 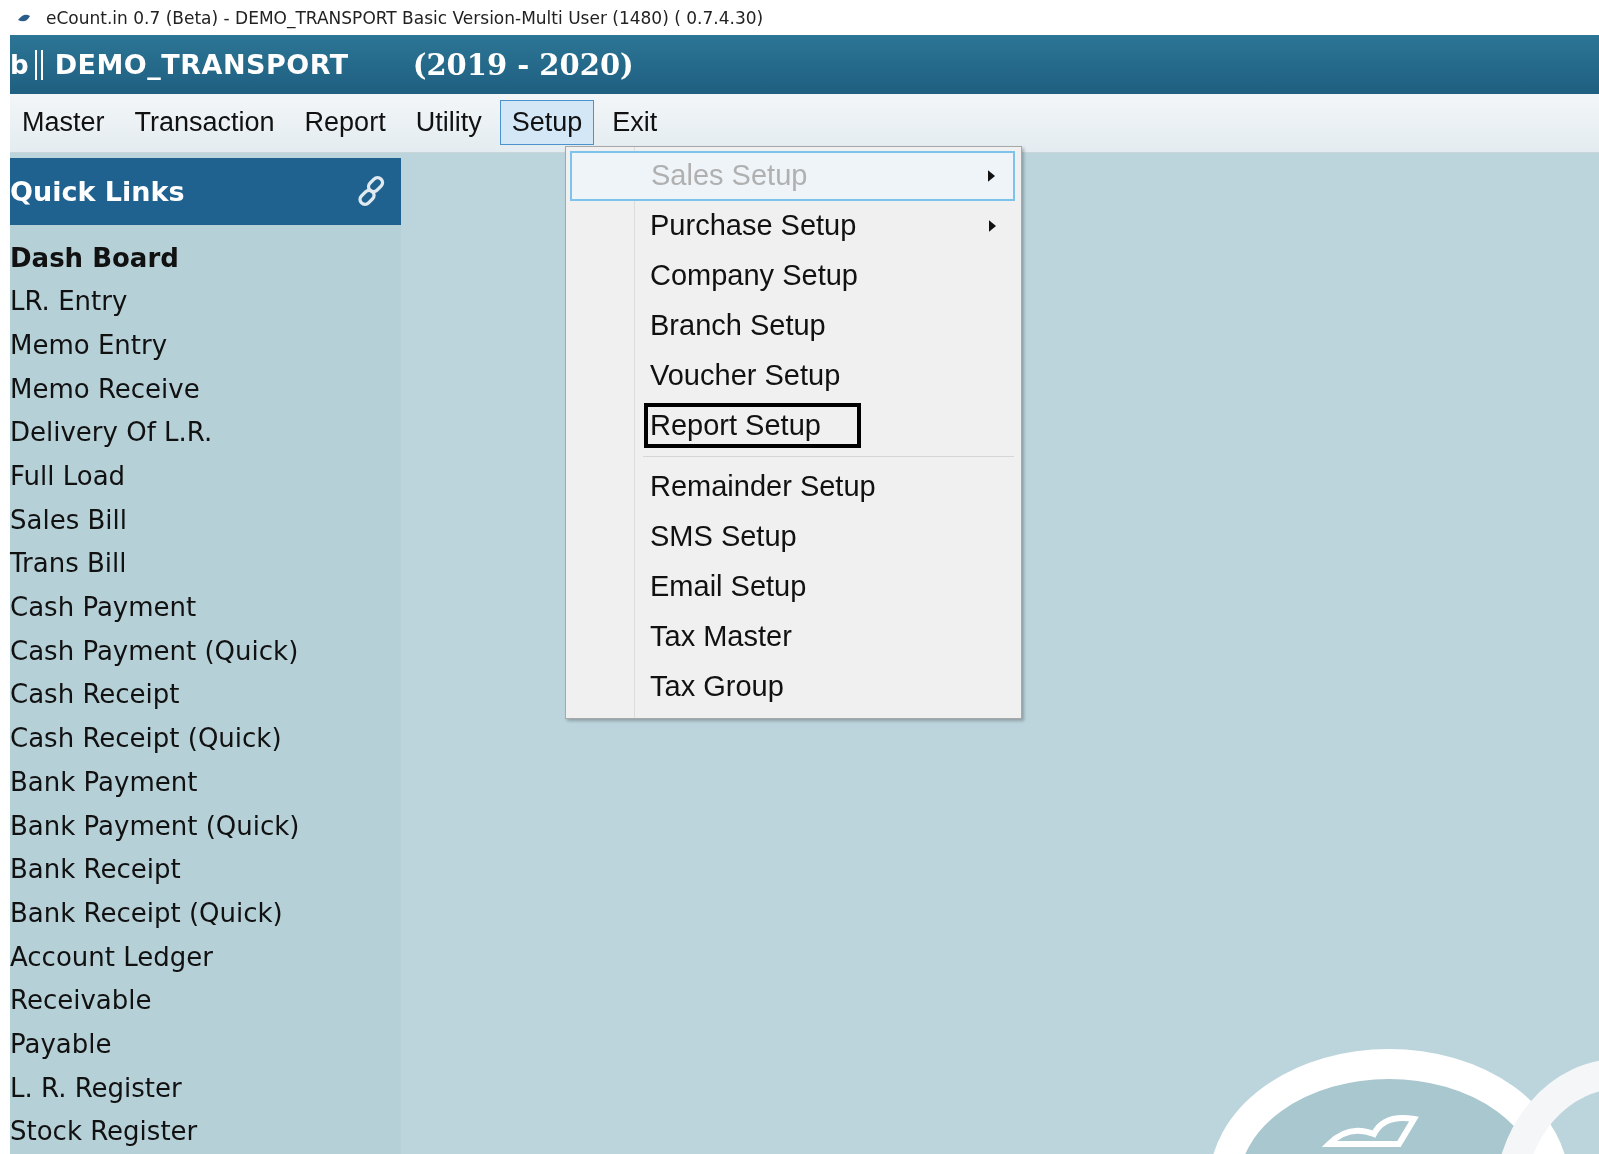 I want to click on quick-link: Trans Bill, so click(x=205, y=564).